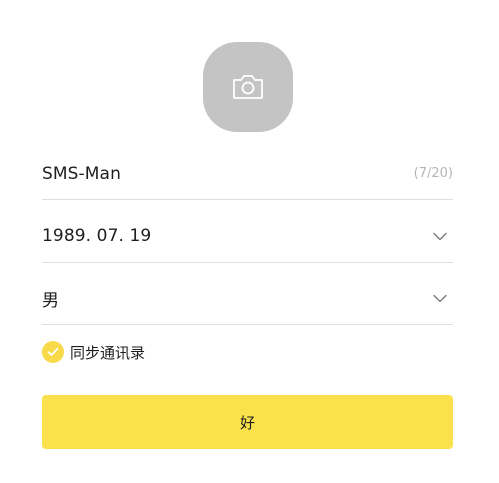  I want to click on camera-icon, so click(248, 87).